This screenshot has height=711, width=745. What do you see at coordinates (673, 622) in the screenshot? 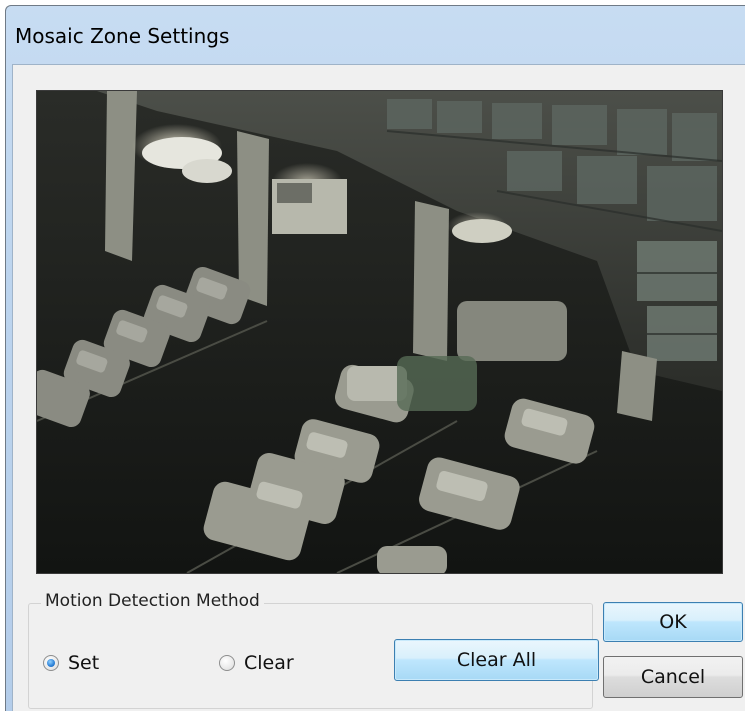
I see `ok-button: OK` at bounding box center [673, 622].